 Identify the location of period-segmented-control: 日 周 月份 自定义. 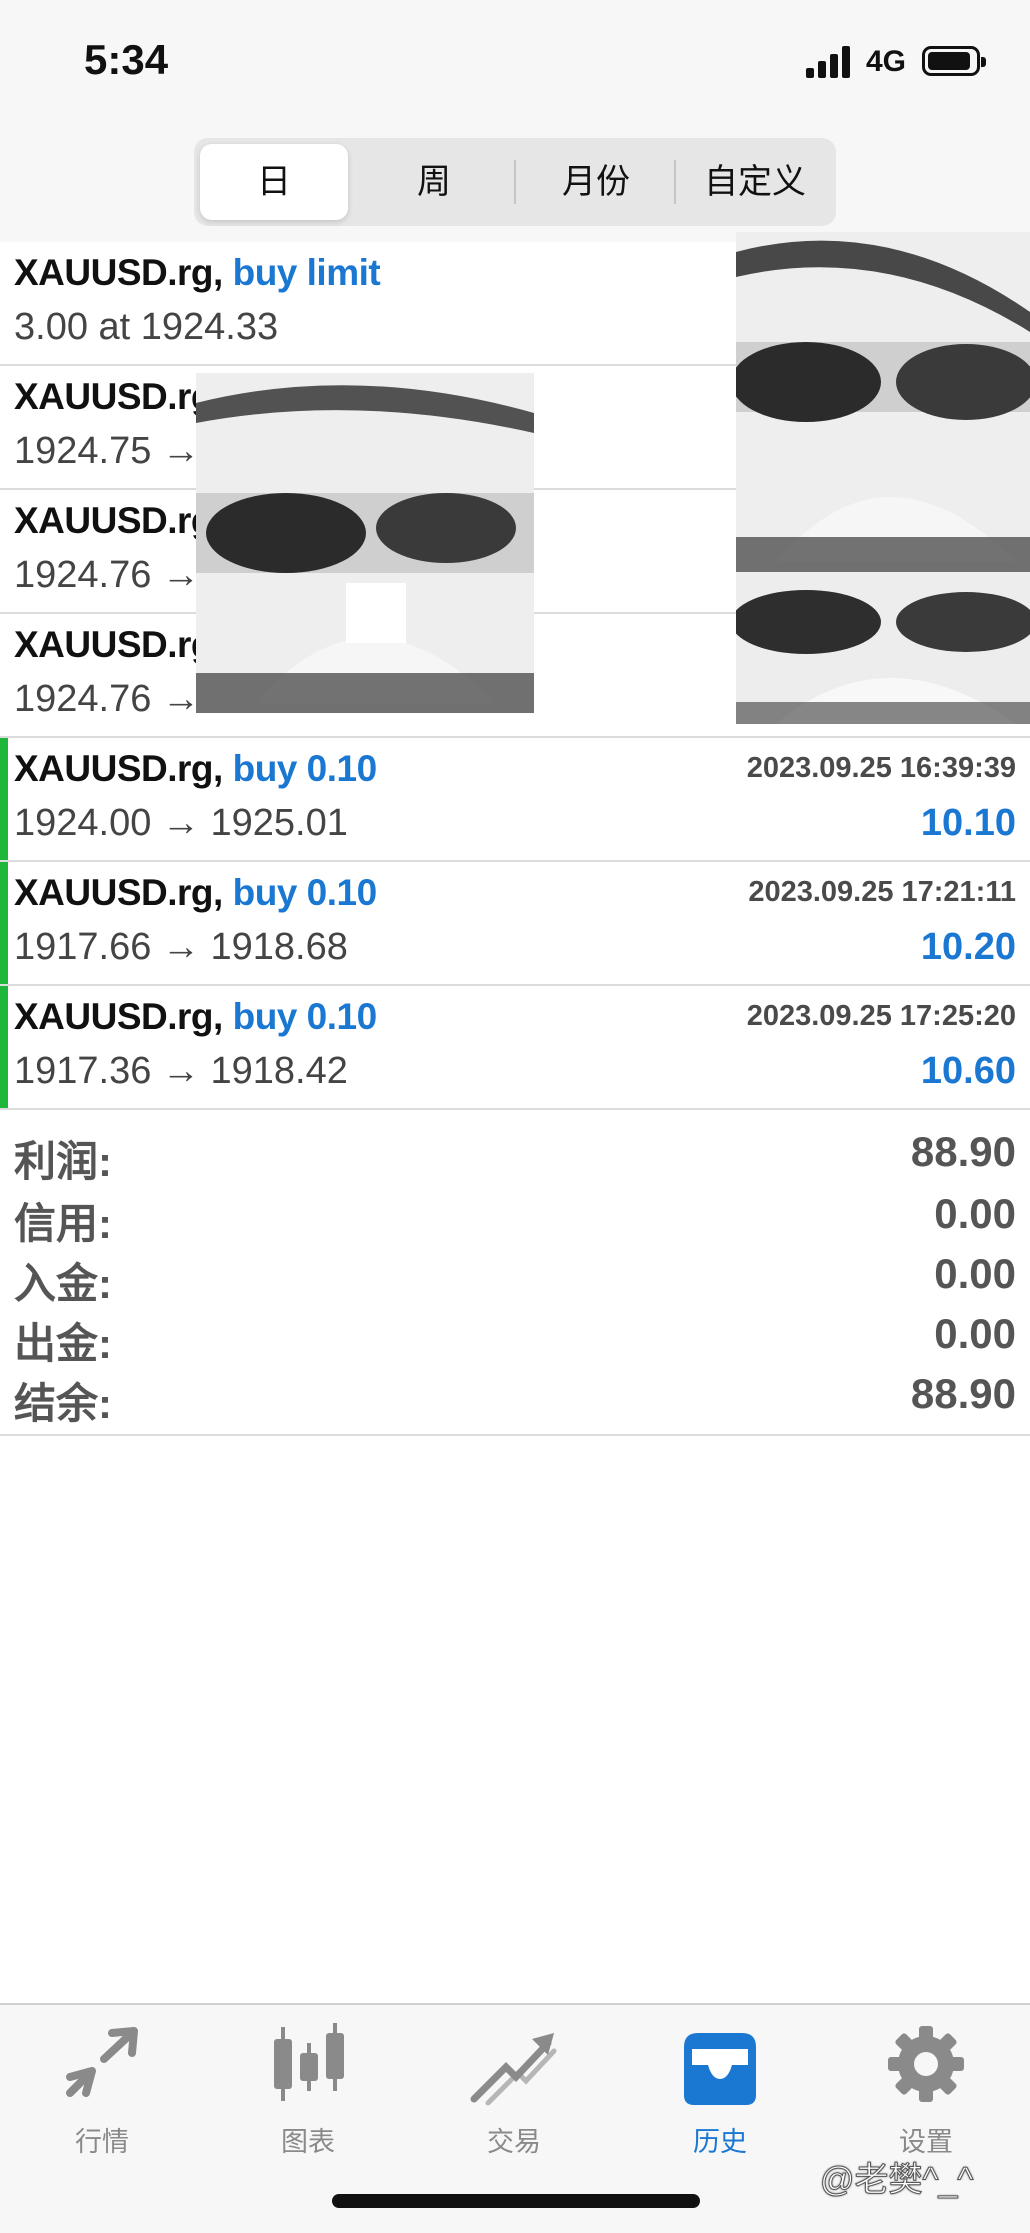
(515, 182).